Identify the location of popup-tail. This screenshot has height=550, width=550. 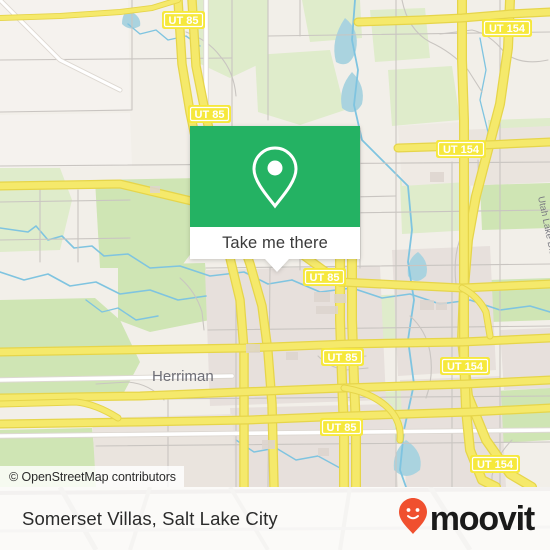
(277, 265).